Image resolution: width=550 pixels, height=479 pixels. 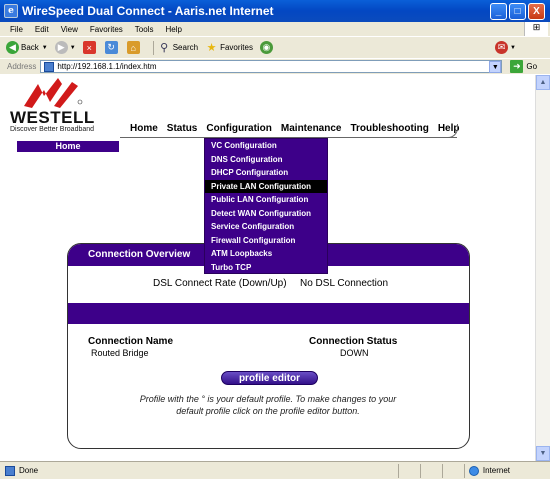 What do you see at coordinates (49, 66) in the screenshot?
I see `page-icon` at bounding box center [49, 66].